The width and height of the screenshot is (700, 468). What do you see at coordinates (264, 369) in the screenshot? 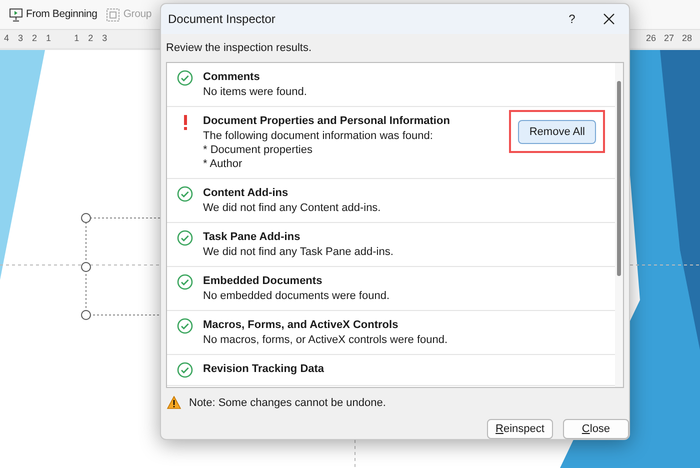
I see `result-title: Revision Tracking Data` at bounding box center [264, 369].